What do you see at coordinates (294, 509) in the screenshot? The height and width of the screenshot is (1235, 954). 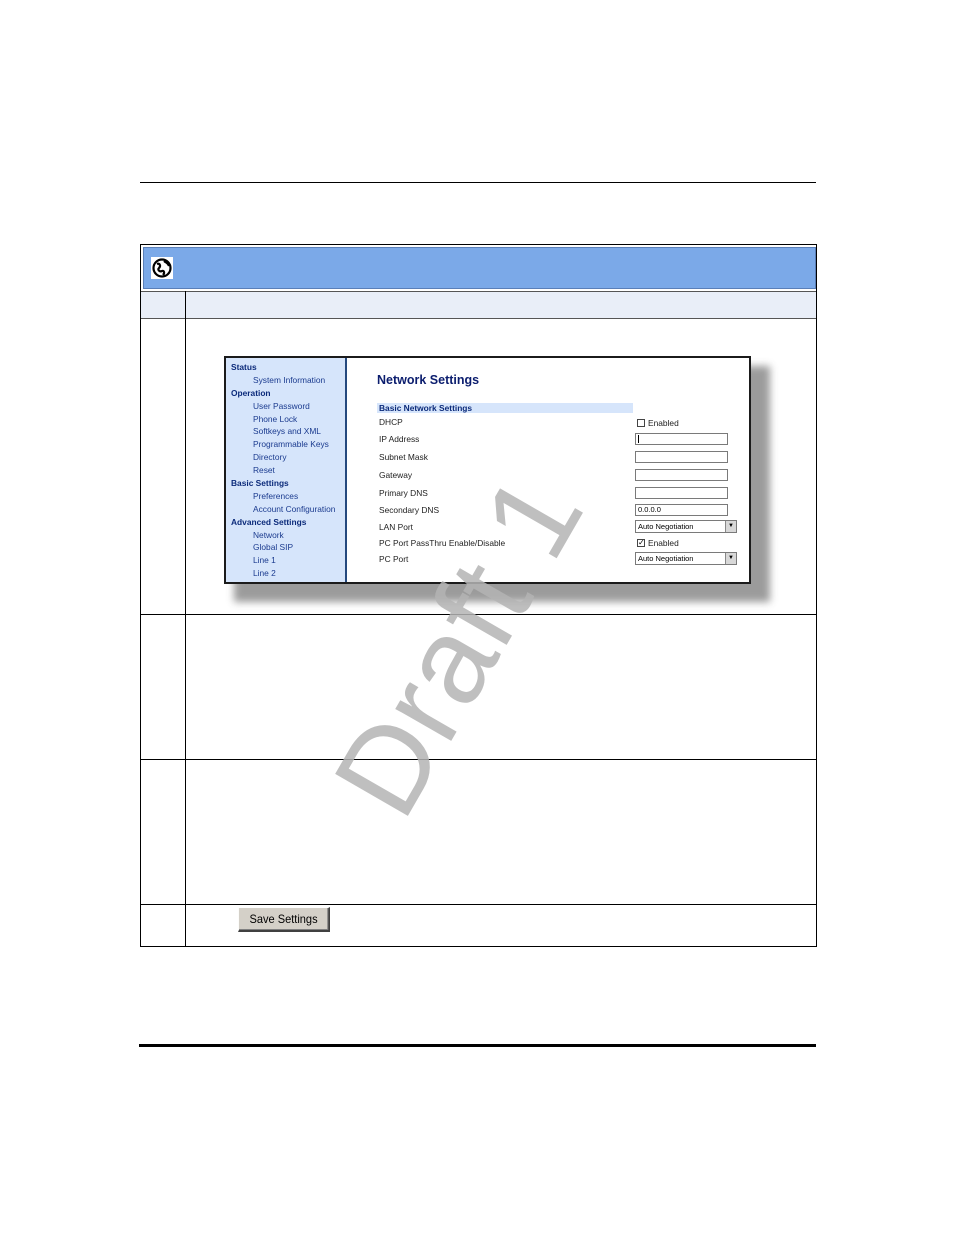 I see `sidebar-item-account-configuration: Account Configuration` at bounding box center [294, 509].